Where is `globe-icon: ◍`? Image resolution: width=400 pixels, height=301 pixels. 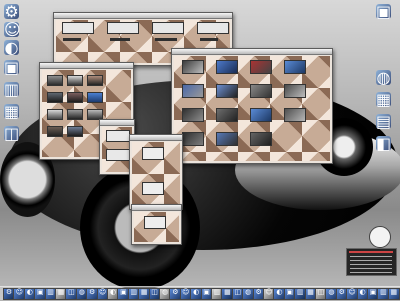
globe-icon: ◍ is located at coordinates (383, 77).